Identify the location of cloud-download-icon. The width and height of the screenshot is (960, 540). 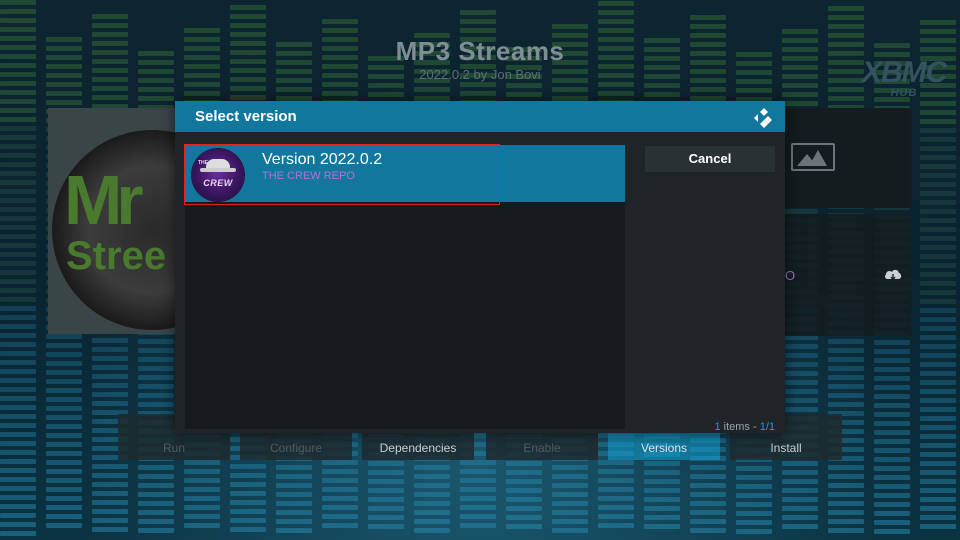
(893, 275).